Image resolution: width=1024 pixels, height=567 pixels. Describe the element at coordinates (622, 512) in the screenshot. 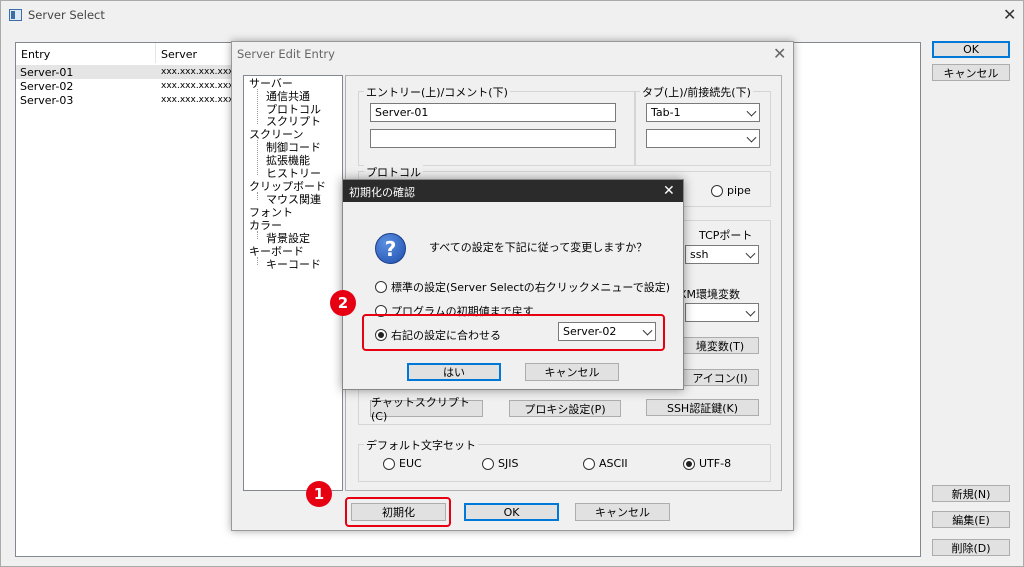

I see `edit-cancel-button: キャンセル` at that location.